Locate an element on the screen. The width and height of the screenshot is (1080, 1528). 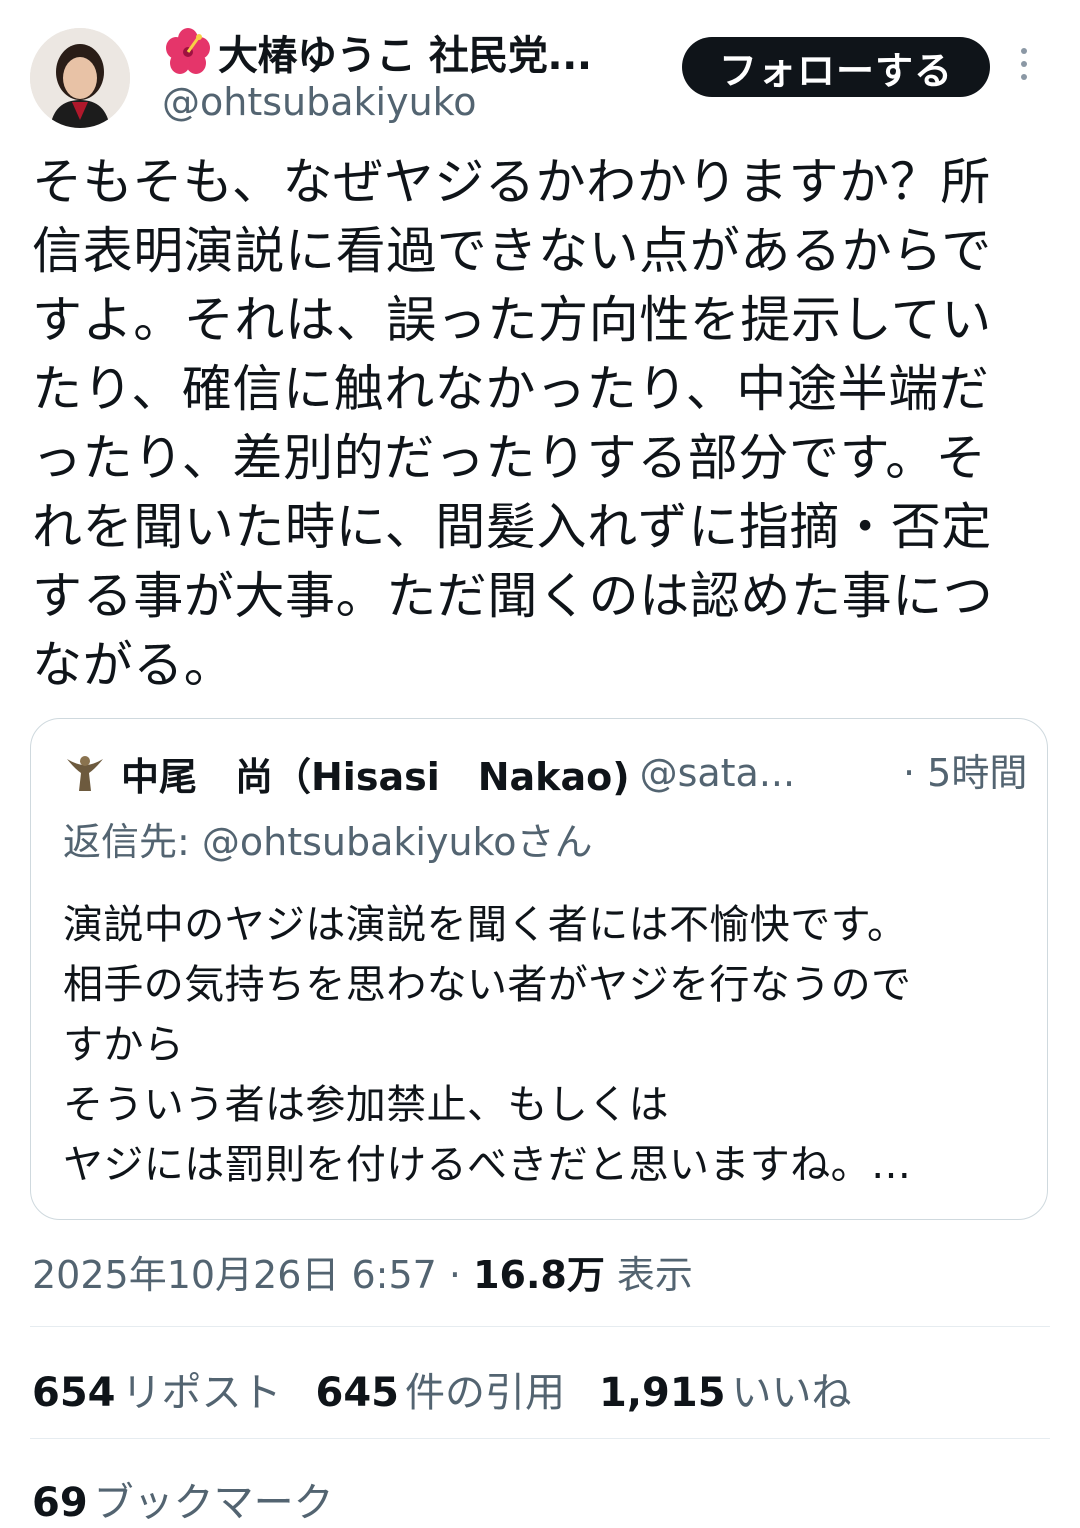
bookmarks-stat: 69 ブックマーク is located at coordinates (183, 1499).